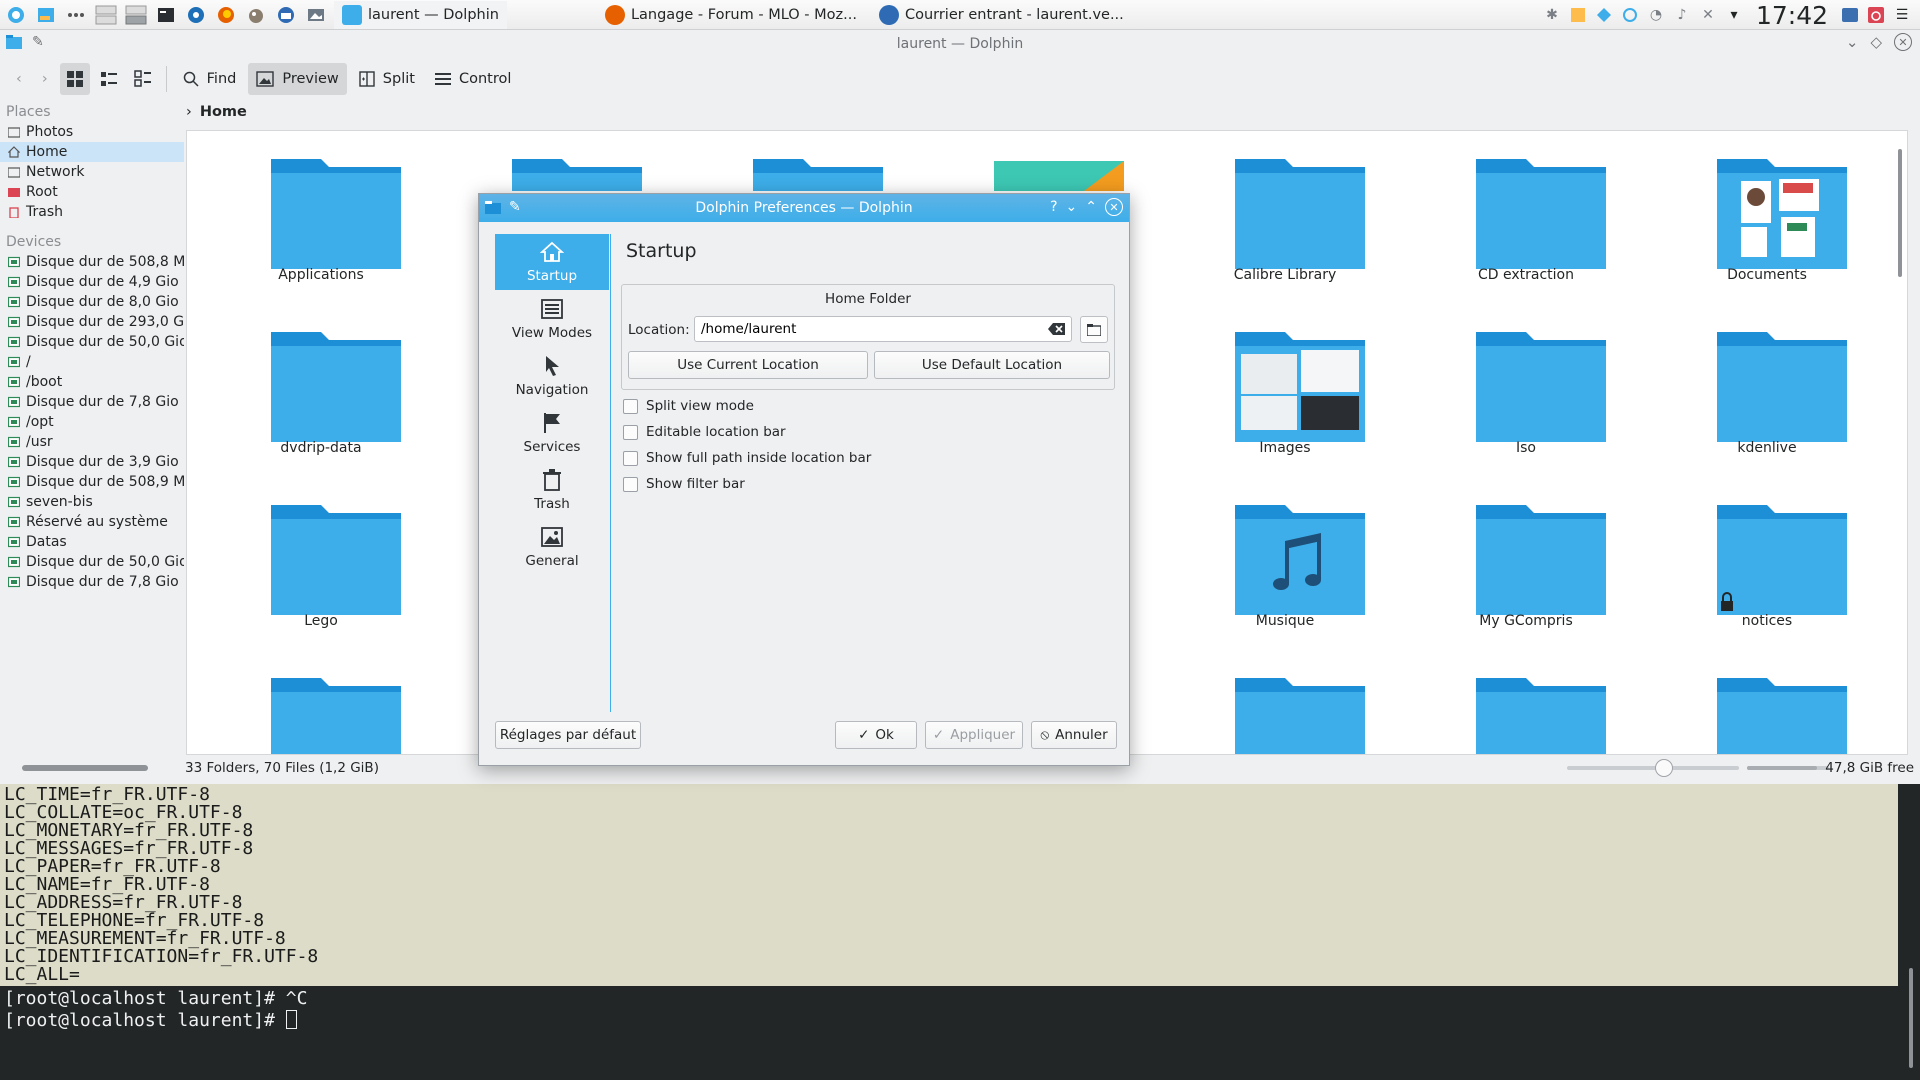 The image size is (1920, 1080). Describe the element at coordinates (92, 192) in the screenshot. I see `sidebar-item-root: Root` at that location.